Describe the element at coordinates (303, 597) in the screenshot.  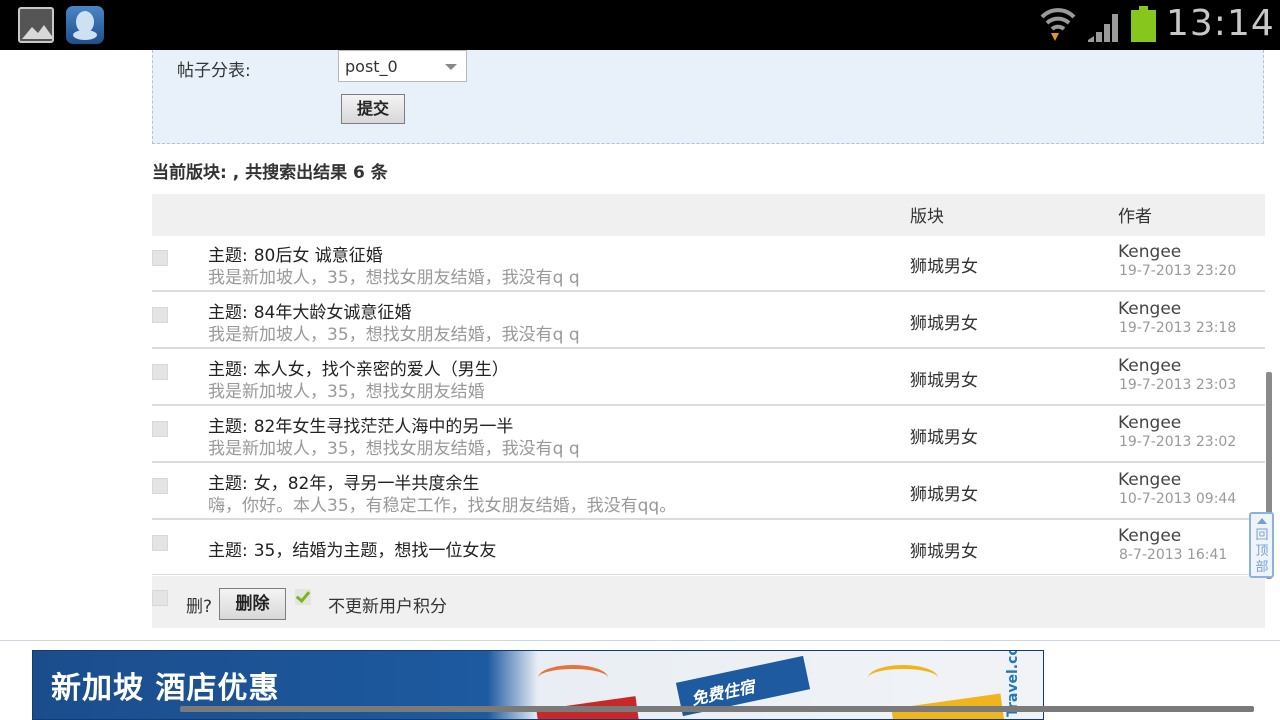
I see `no-update-points-checkbox` at that location.